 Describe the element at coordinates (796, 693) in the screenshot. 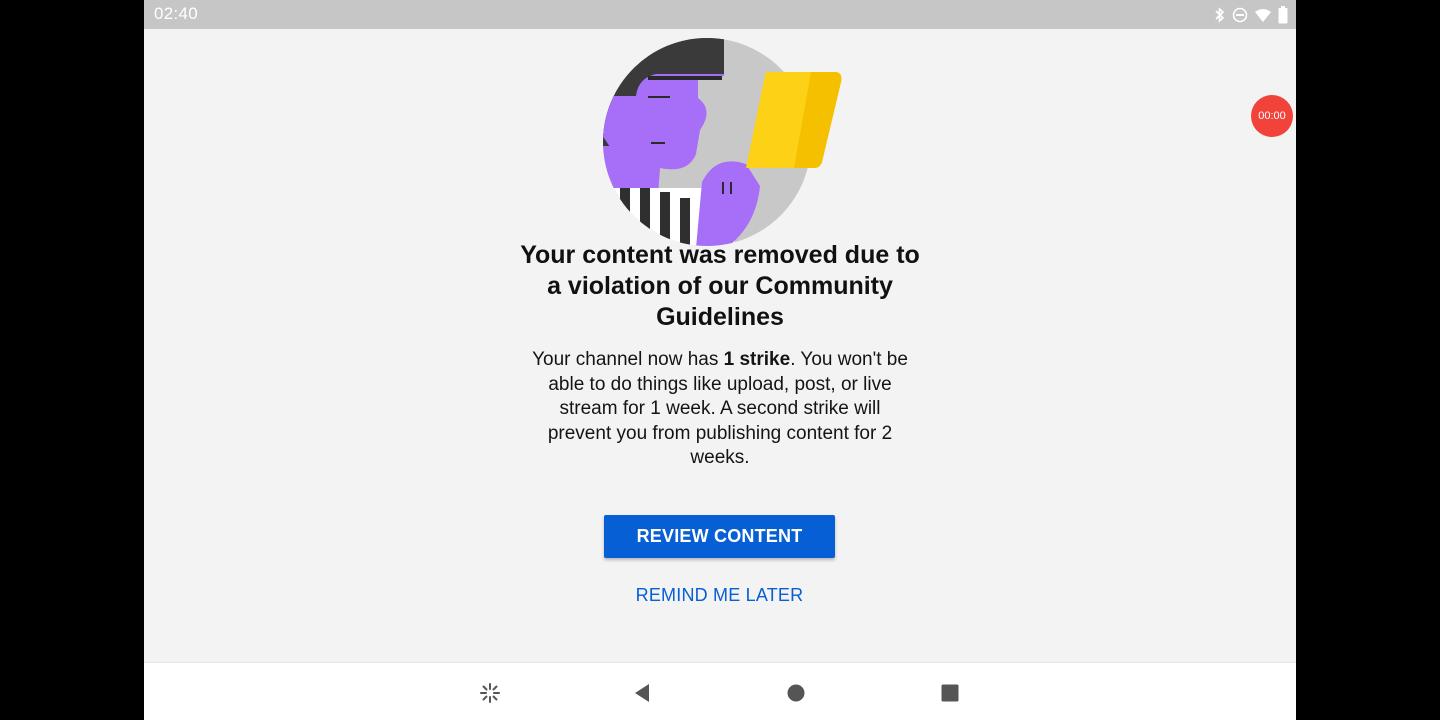

I see `home-icon` at that location.